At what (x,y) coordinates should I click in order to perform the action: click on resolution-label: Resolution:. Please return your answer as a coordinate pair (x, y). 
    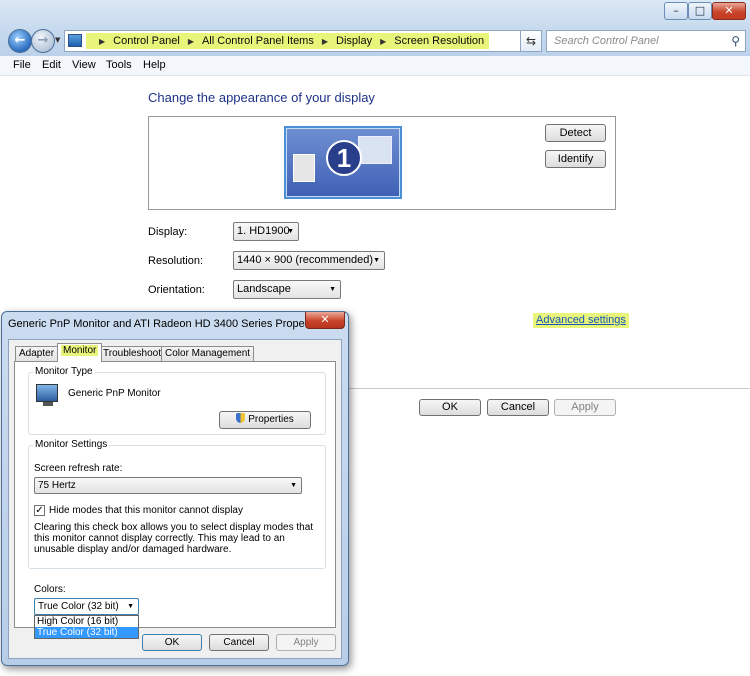
    Looking at the image, I should click on (176, 261).